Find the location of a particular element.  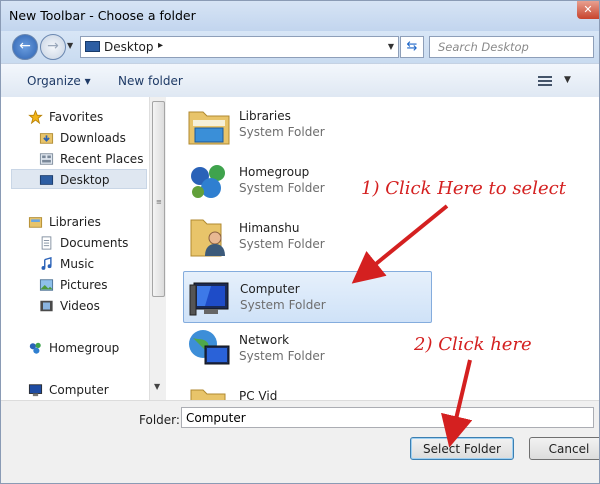

annotation-step-2: 2) Click here is located at coordinates (473, 344).